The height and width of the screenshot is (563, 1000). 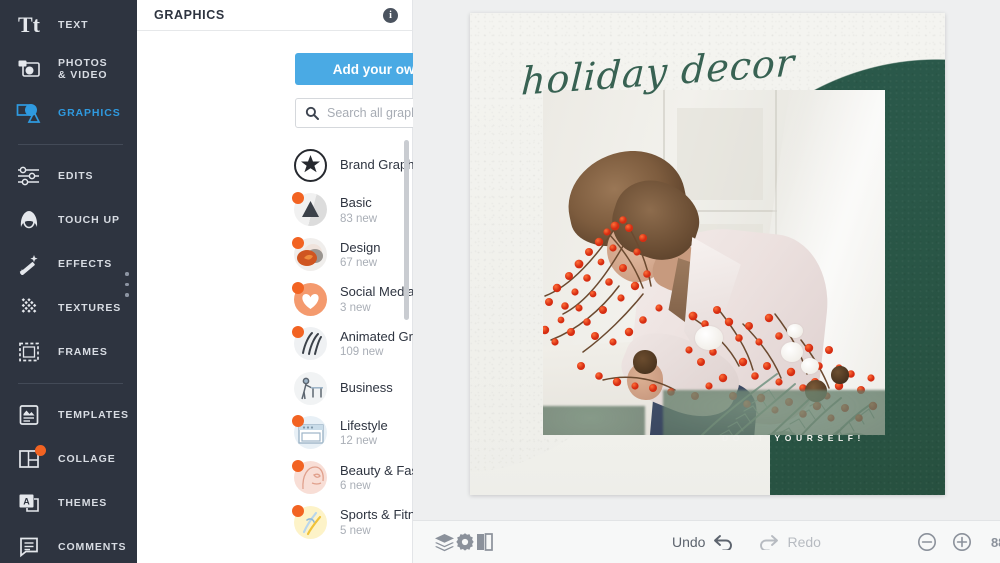 What do you see at coordinates (309, 343) in the screenshot?
I see `animated-strokes-thumb` at bounding box center [309, 343].